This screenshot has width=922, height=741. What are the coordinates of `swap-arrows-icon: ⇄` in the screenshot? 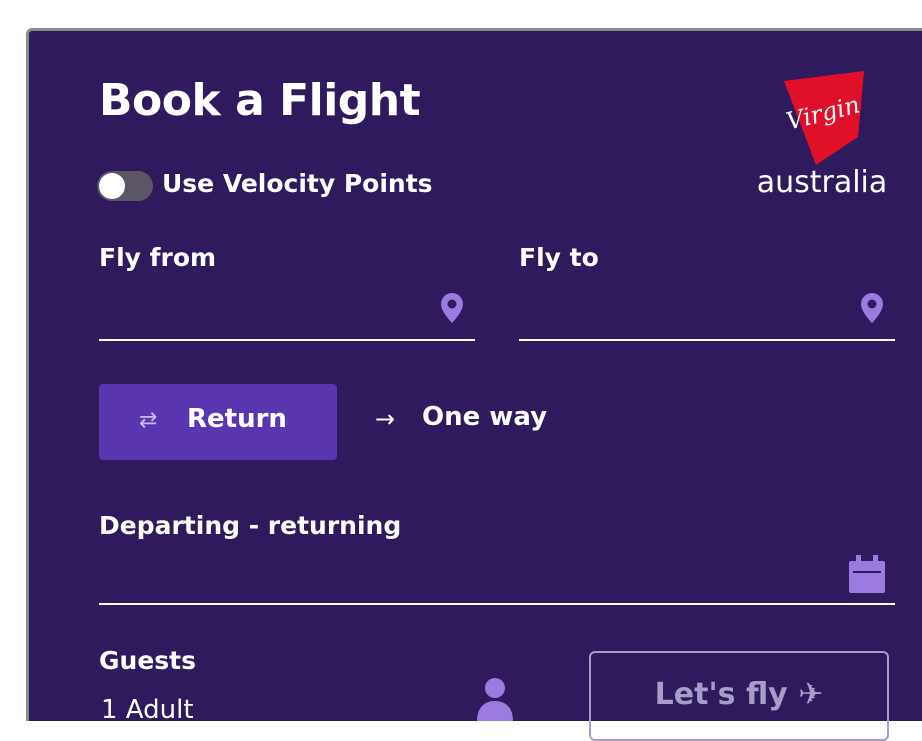 It's located at (148, 420).